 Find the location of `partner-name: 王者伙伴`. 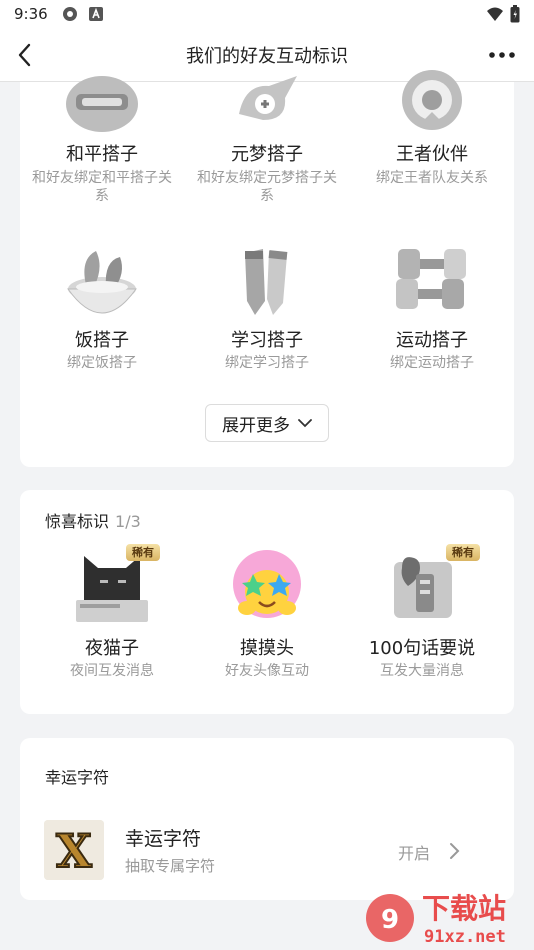

partner-name: 王者伙伴 is located at coordinates (432, 154).